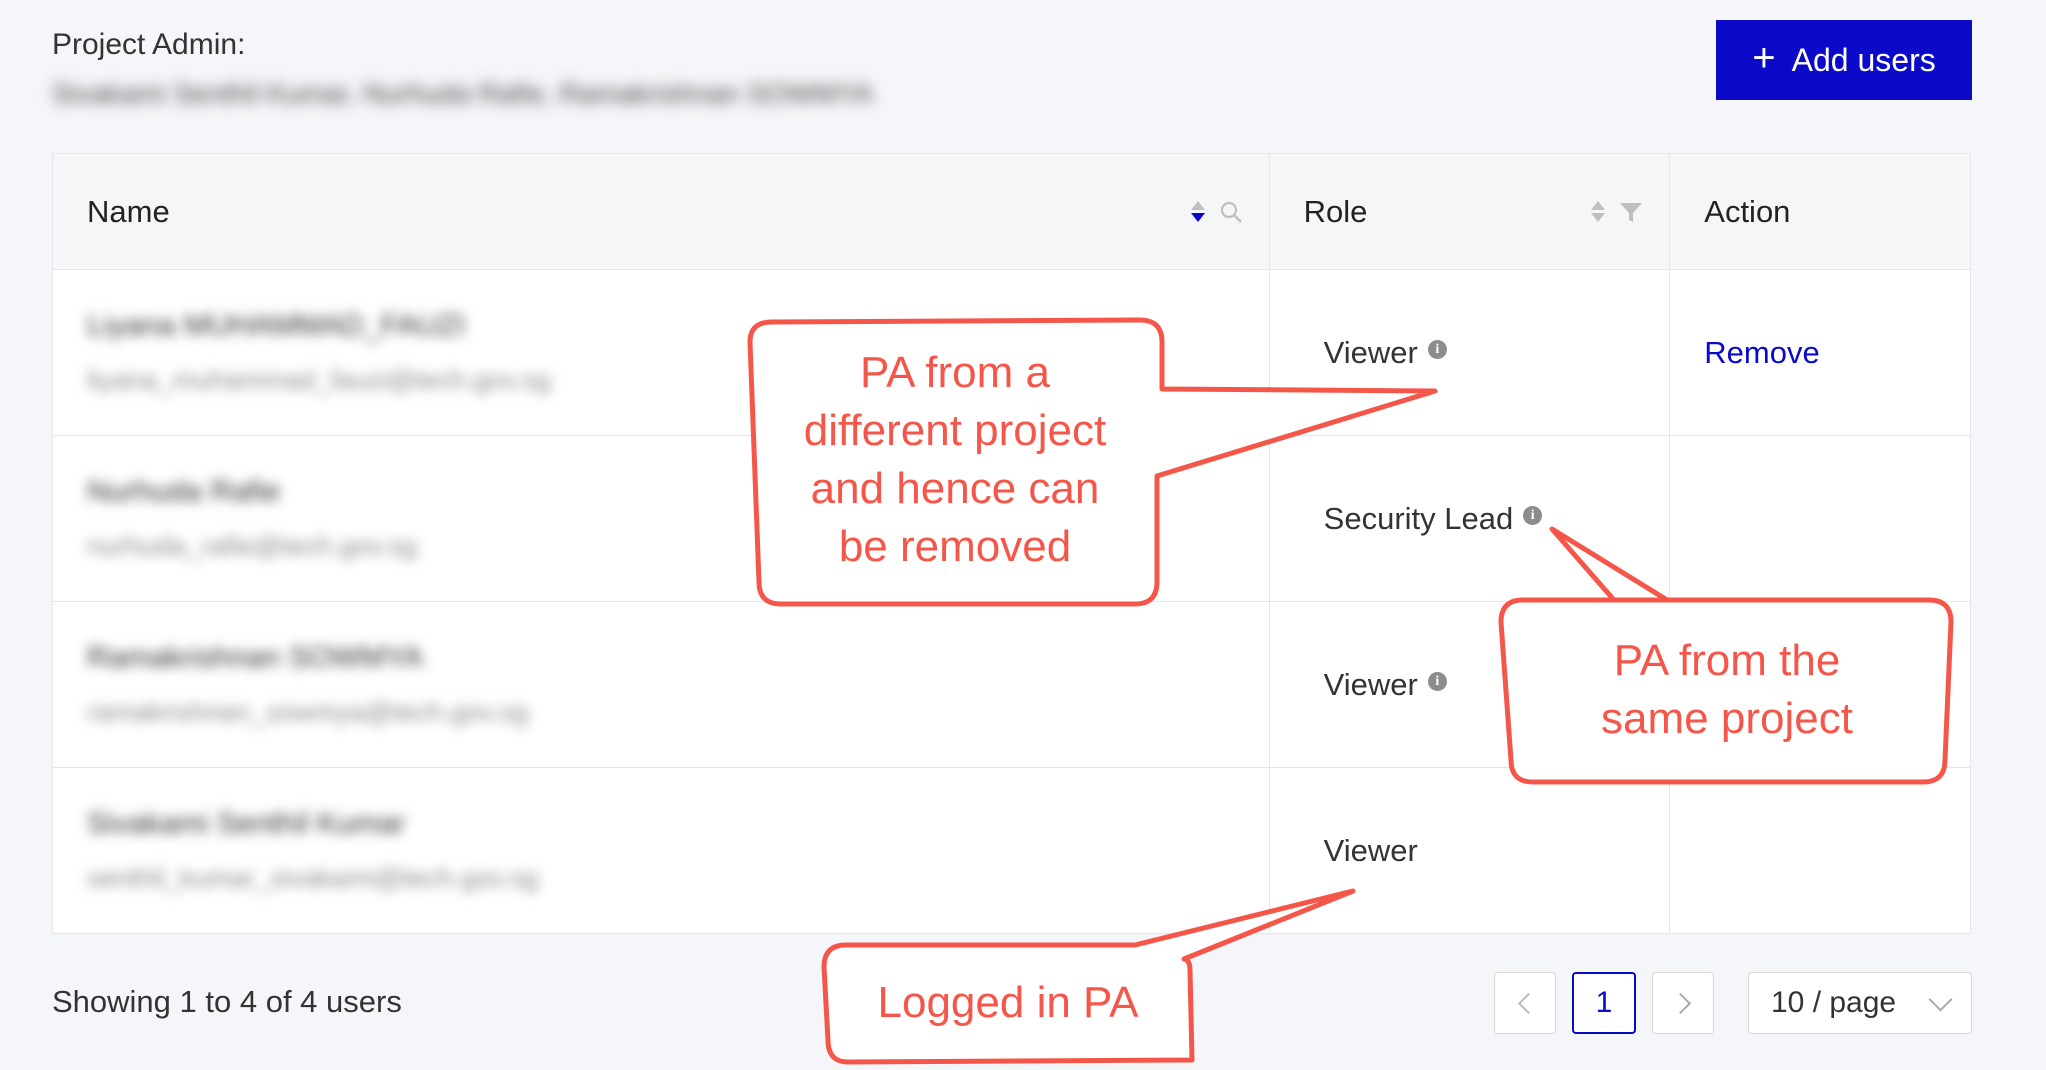  Describe the element at coordinates (255, 657) in the screenshot. I see `user-name: Ramakrishnan SOWMYA` at that location.